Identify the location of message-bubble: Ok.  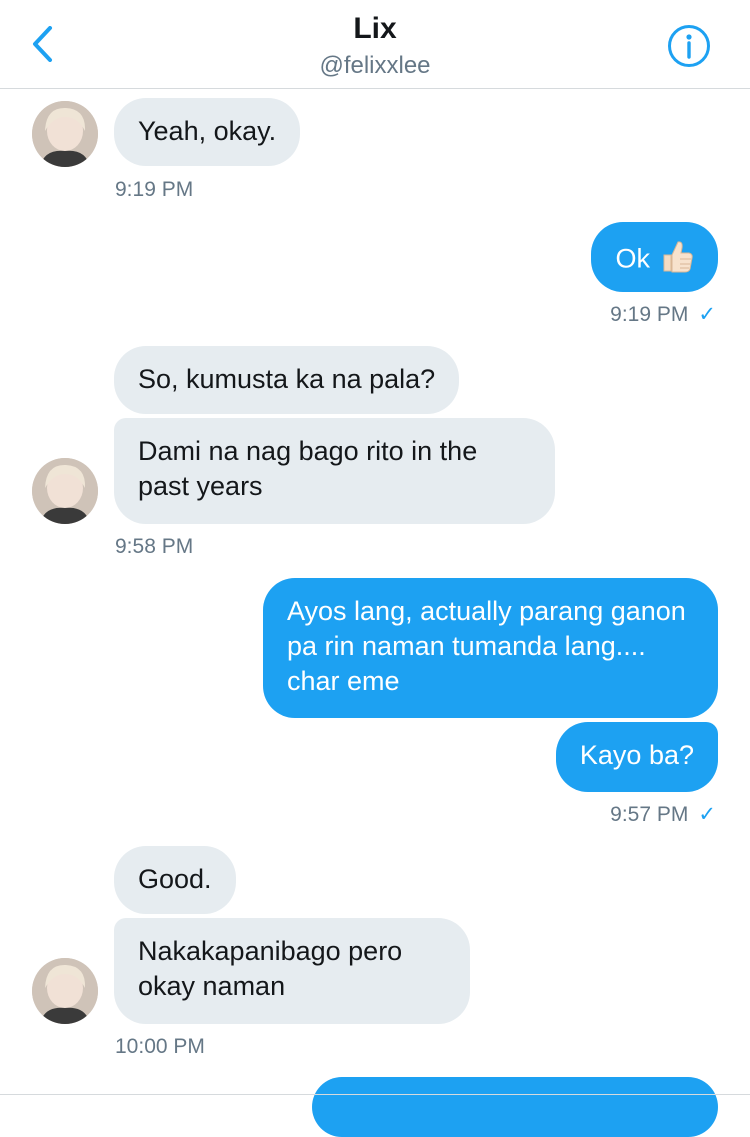
(654, 257).